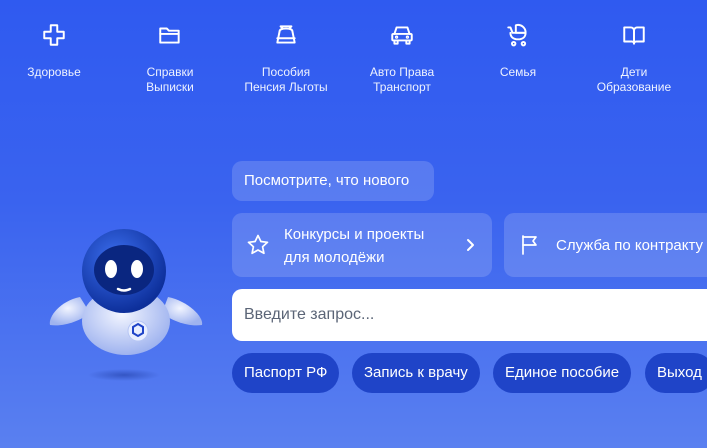  What do you see at coordinates (402, 87) in the screenshot?
I see `category-label-2: Транспорт` at bounding box center [402, 87].